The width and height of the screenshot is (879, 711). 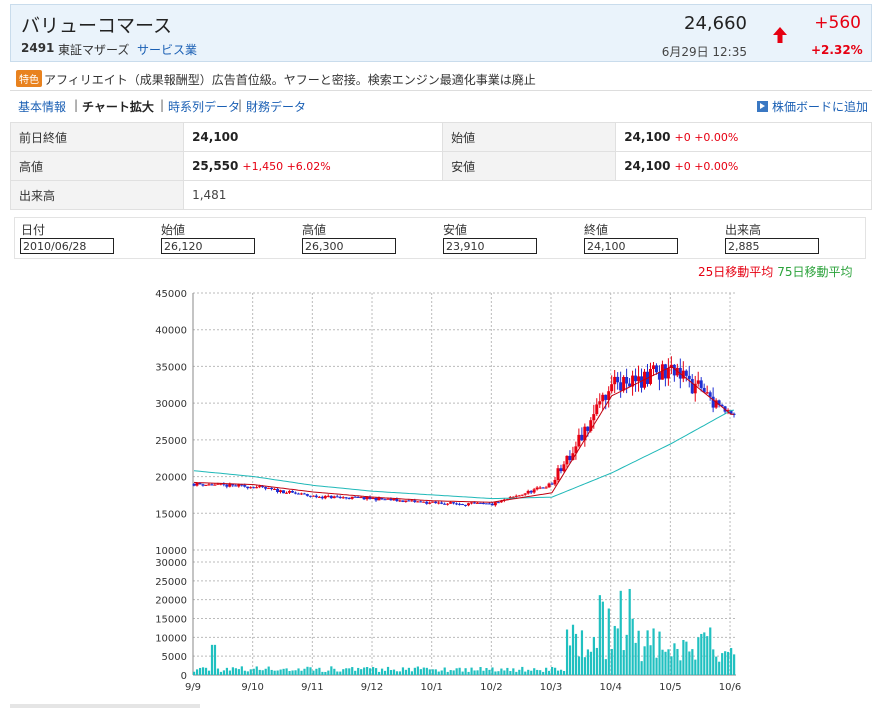 What do you see at coordinates (97, 26) in the screenshot?
I see `company-name: バリューコマース` at bounding box center [97, 26].